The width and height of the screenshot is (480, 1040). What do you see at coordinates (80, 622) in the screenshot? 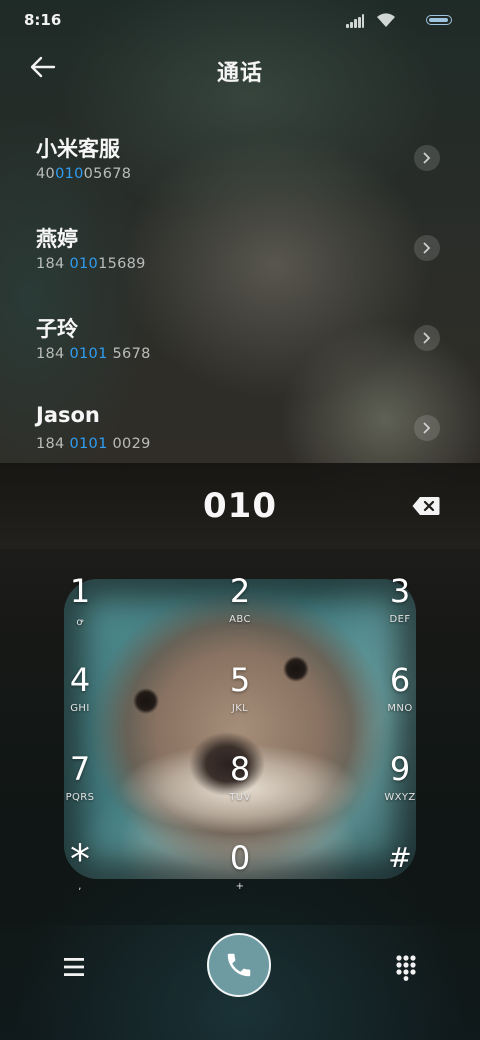
I see `voicemail-icon: ꝍ` at bounding box center [80, 622].